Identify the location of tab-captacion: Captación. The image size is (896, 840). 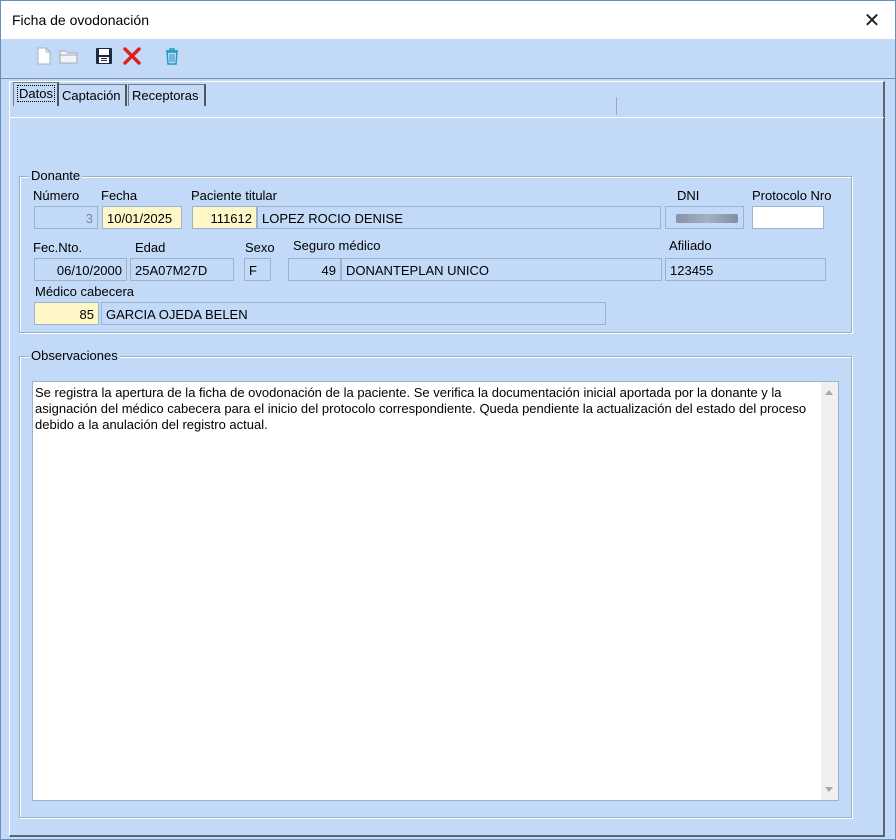
(92, 95).